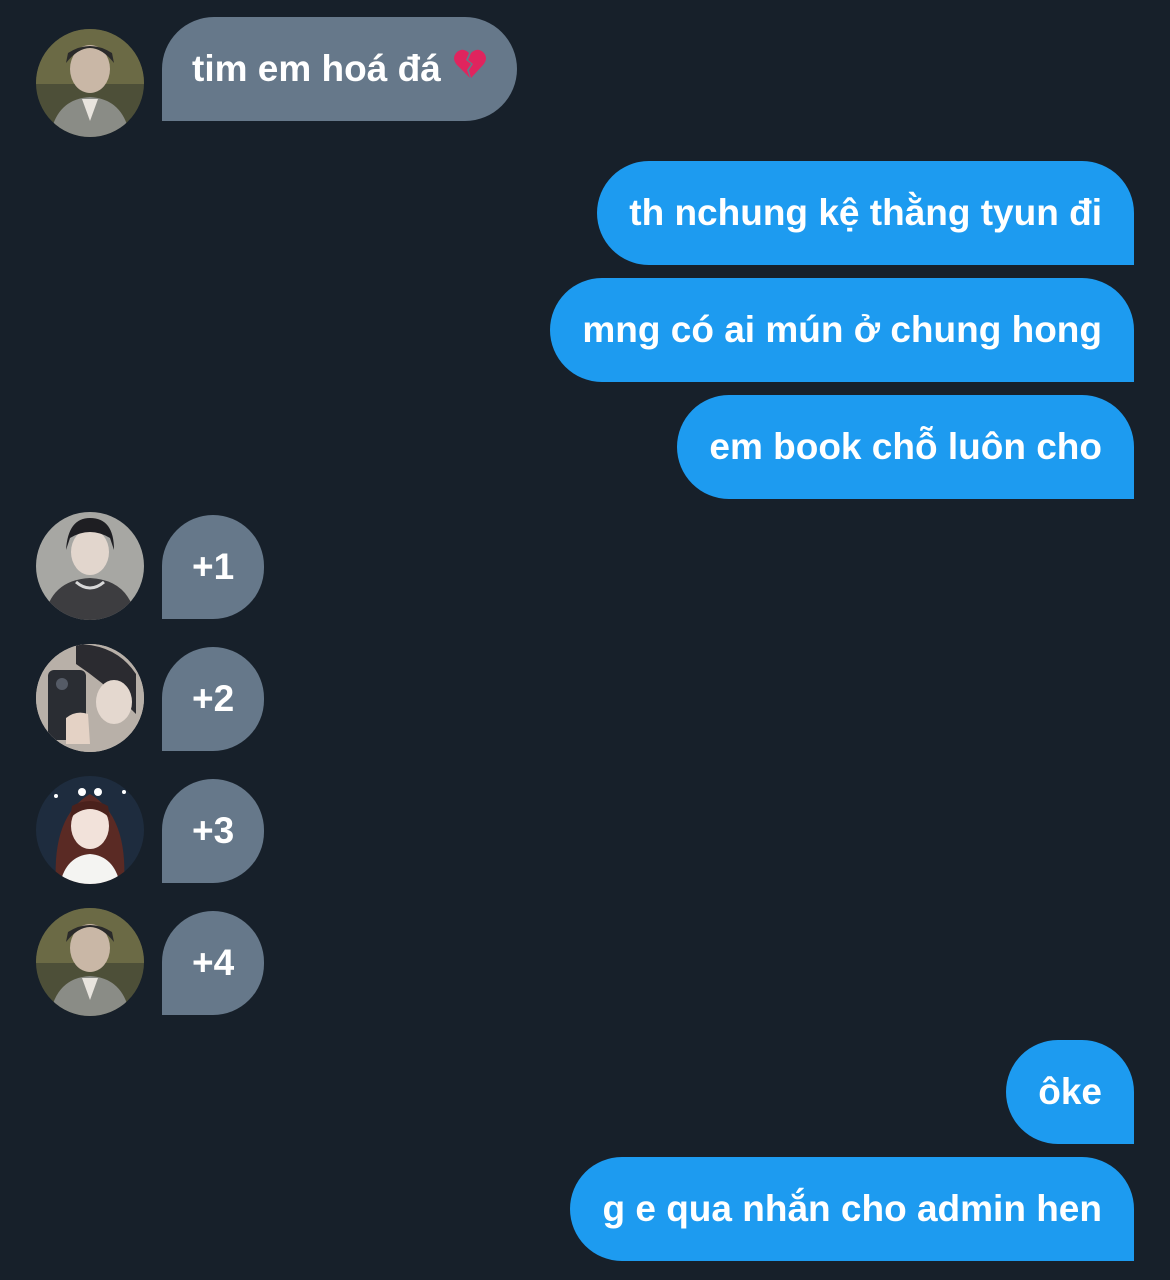 The width and height of the screenshot is (1170, 1280). I want to click on message-text: +1, so click(213, 566).